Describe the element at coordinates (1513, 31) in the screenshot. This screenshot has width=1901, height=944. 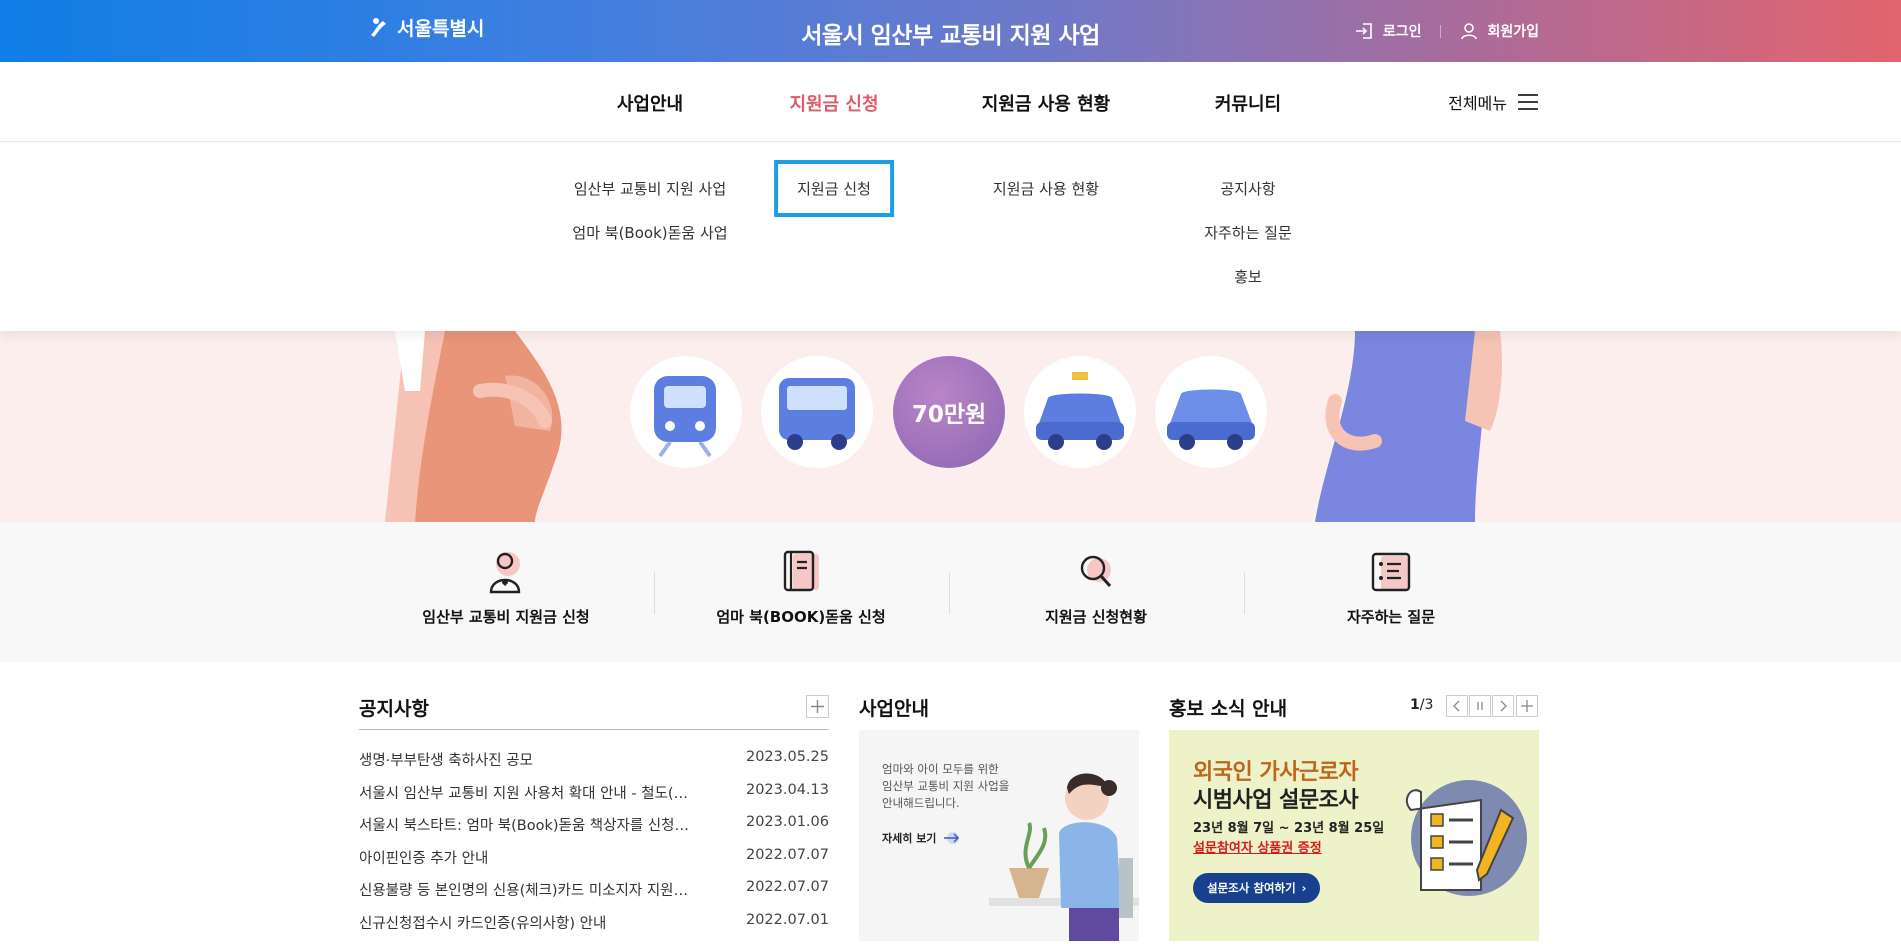
I see `signup-label: 회원가입` at that location.